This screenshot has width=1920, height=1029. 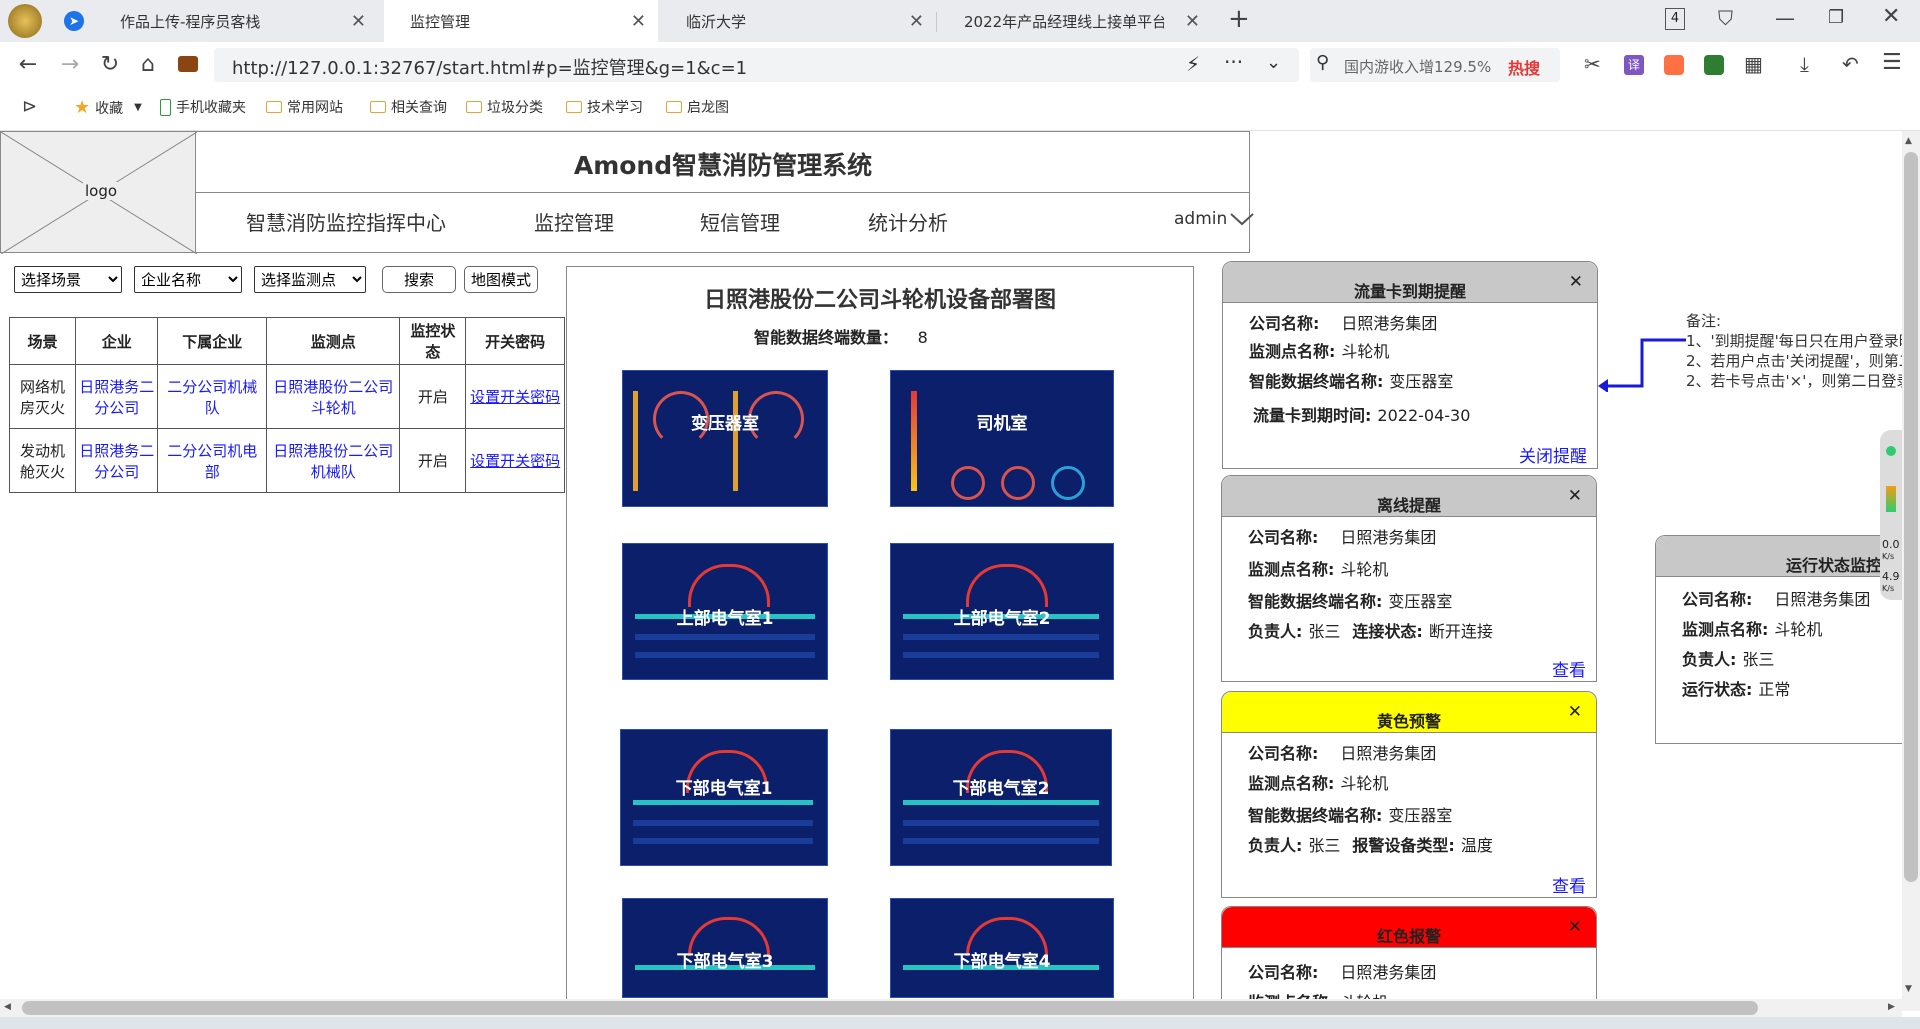 I want to click on nav-monitor: 监控管理, so click(x=574, y=221).